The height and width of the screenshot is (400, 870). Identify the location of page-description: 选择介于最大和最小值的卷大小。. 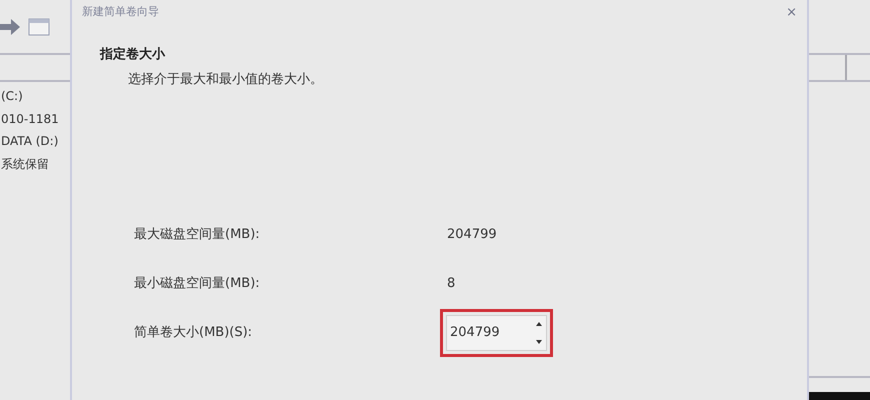
(225, 79).